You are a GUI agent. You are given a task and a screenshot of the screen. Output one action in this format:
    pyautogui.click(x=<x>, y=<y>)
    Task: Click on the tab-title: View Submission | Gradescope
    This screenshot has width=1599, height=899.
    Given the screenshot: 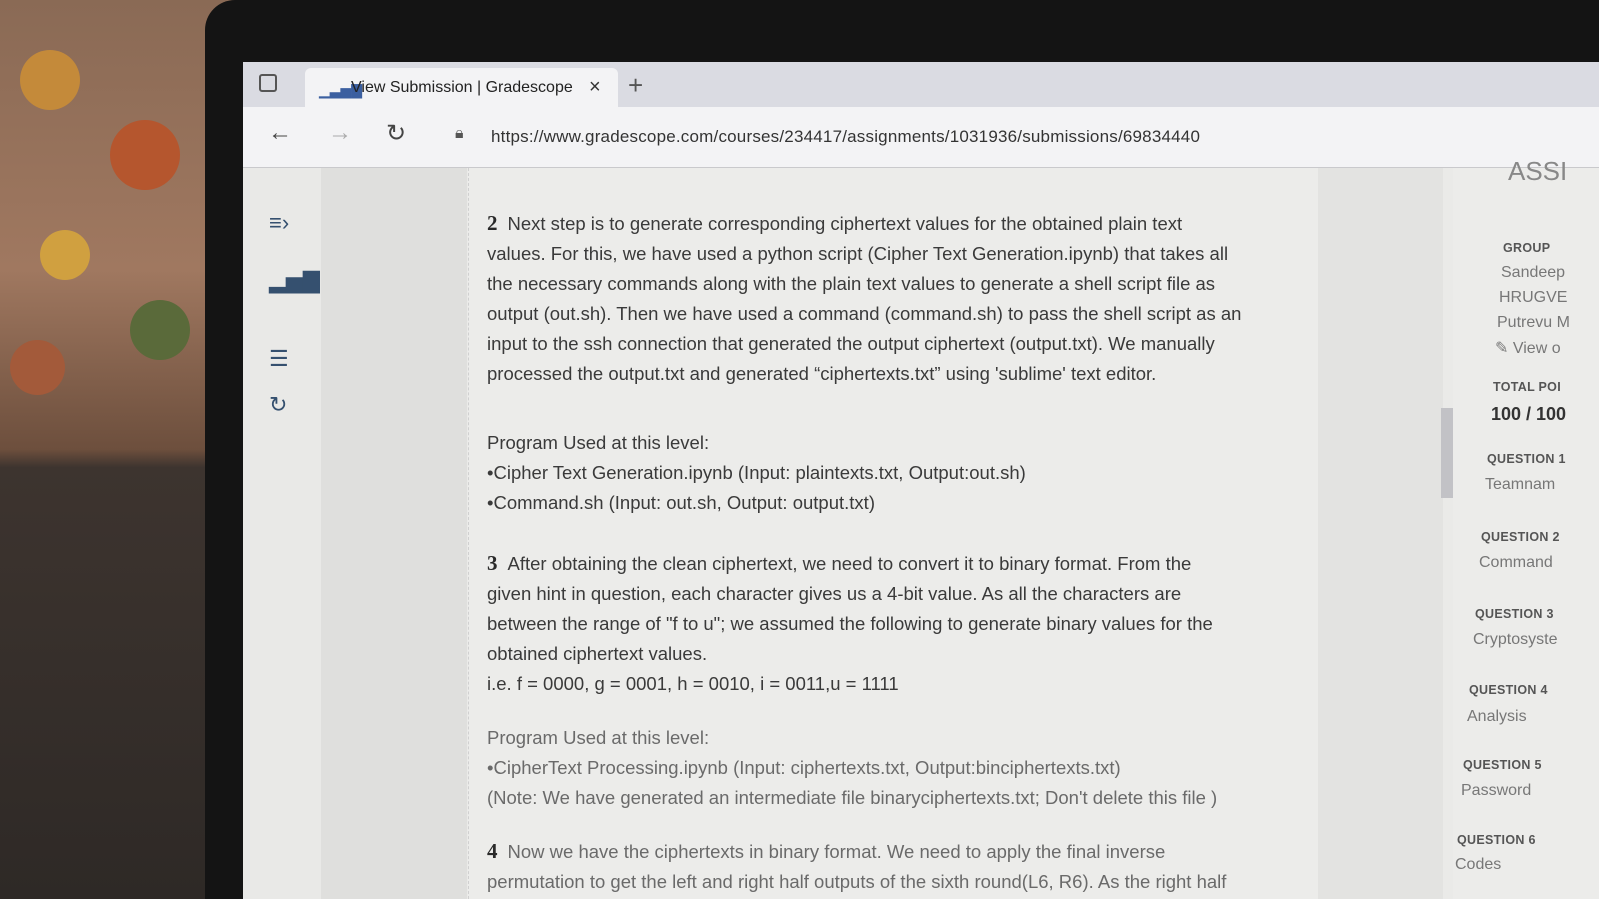 What is the action you would take?
    pyautogui.click(x=462, y=87)
    